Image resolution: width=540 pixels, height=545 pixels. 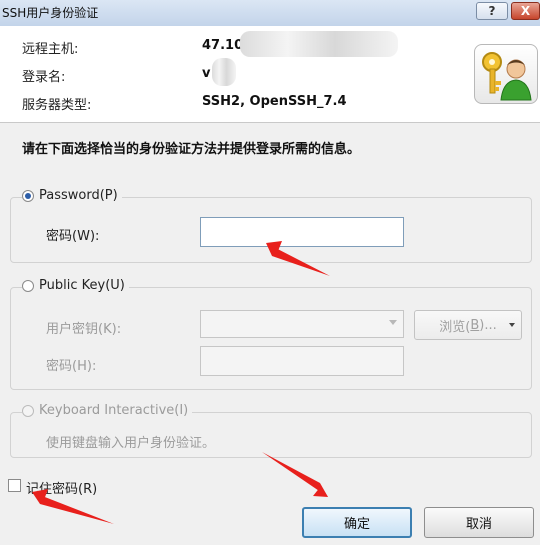 What do you see at coordinates (57, 105) in the screenshot?
I see `server-type-label: 服务器类型:` at bounding box center [57, 105].